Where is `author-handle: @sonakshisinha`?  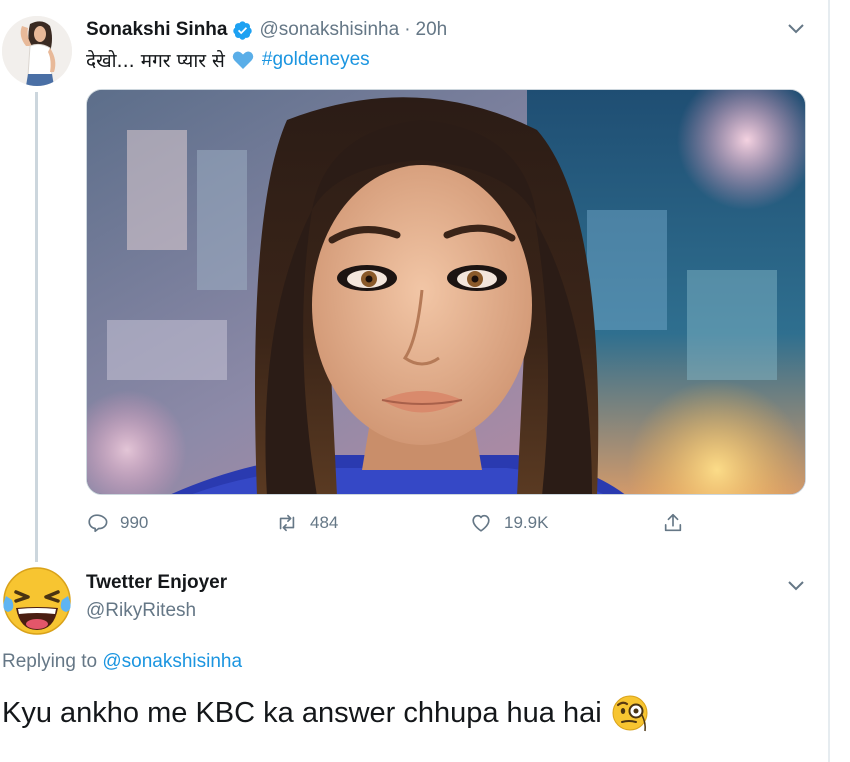
author-handle: @sonakshisinha is located at coordinates (329, 30).